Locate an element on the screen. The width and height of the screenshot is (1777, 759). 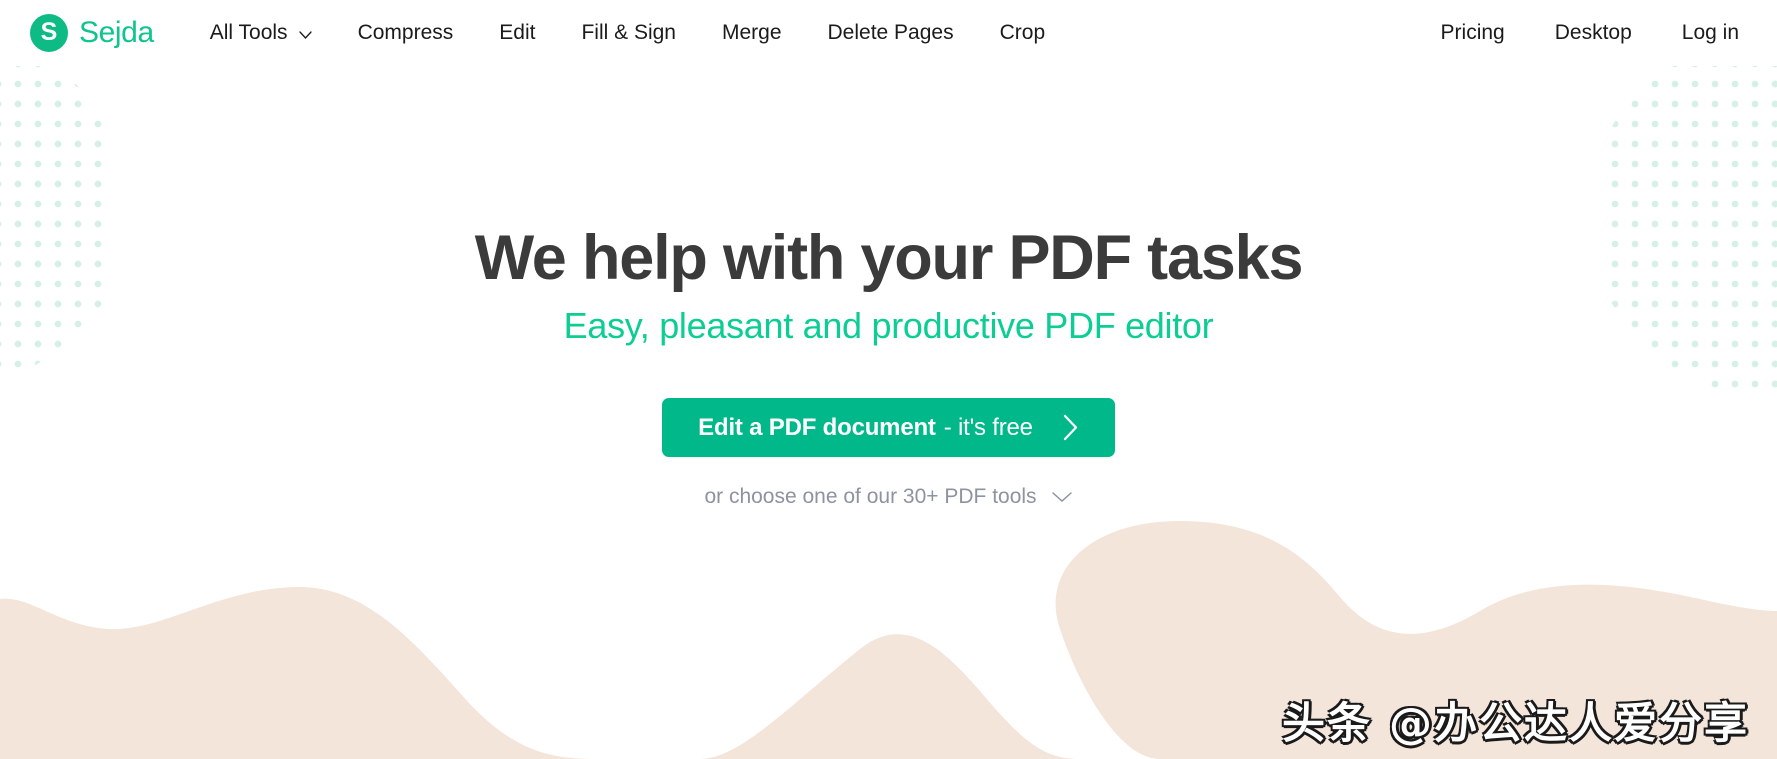
nav-item-delete-pages: Delete Pages is located at coordinates (891, 33).